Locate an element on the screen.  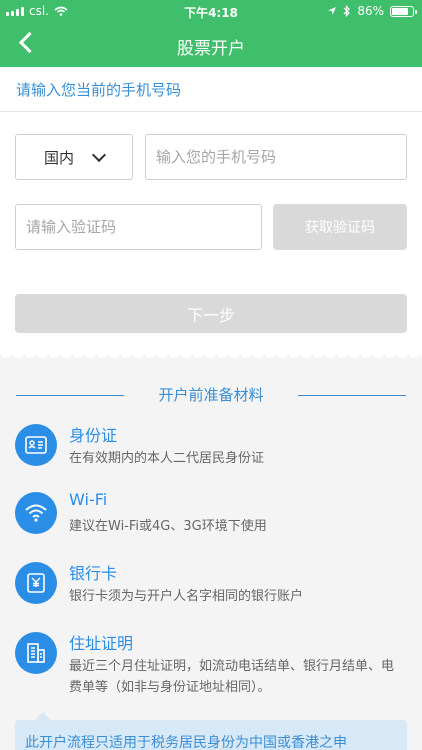
material-name: 身份证 is located at coordinates (93, 435).